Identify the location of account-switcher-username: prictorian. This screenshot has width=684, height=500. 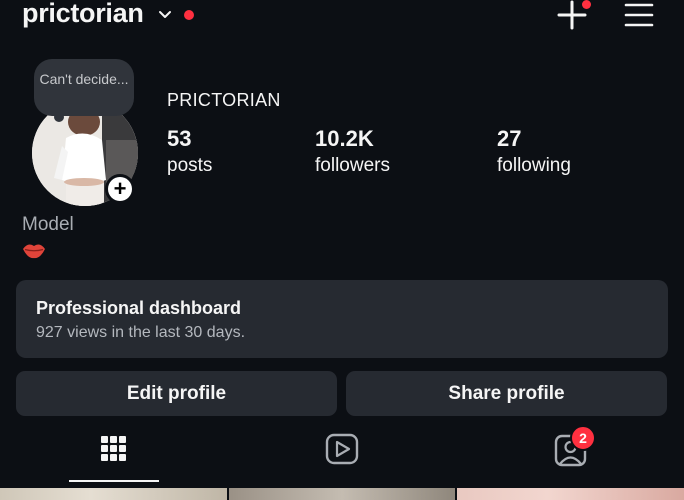
(83, 14).